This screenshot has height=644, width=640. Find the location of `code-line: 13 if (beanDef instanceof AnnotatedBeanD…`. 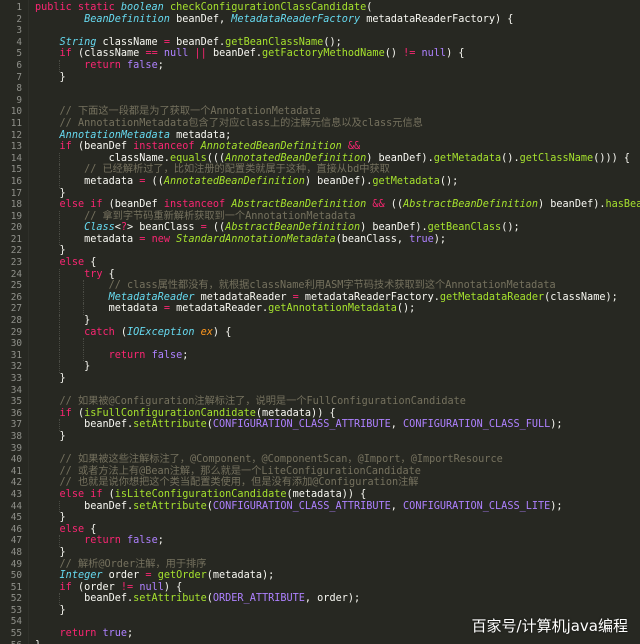

code-line: 13 if (beanDef instanceof AnnotatedBeanD… is located at coordinates (320, 147).